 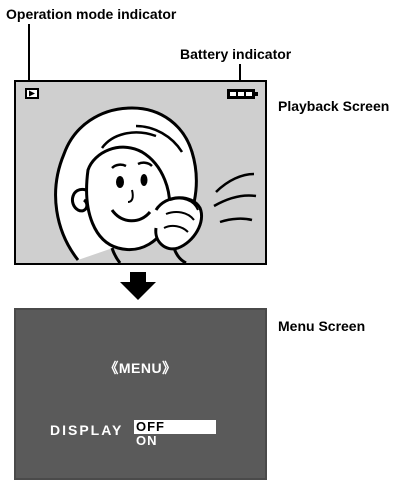 I want to click on display-option-off: OFF, so click(x=175, y=427).